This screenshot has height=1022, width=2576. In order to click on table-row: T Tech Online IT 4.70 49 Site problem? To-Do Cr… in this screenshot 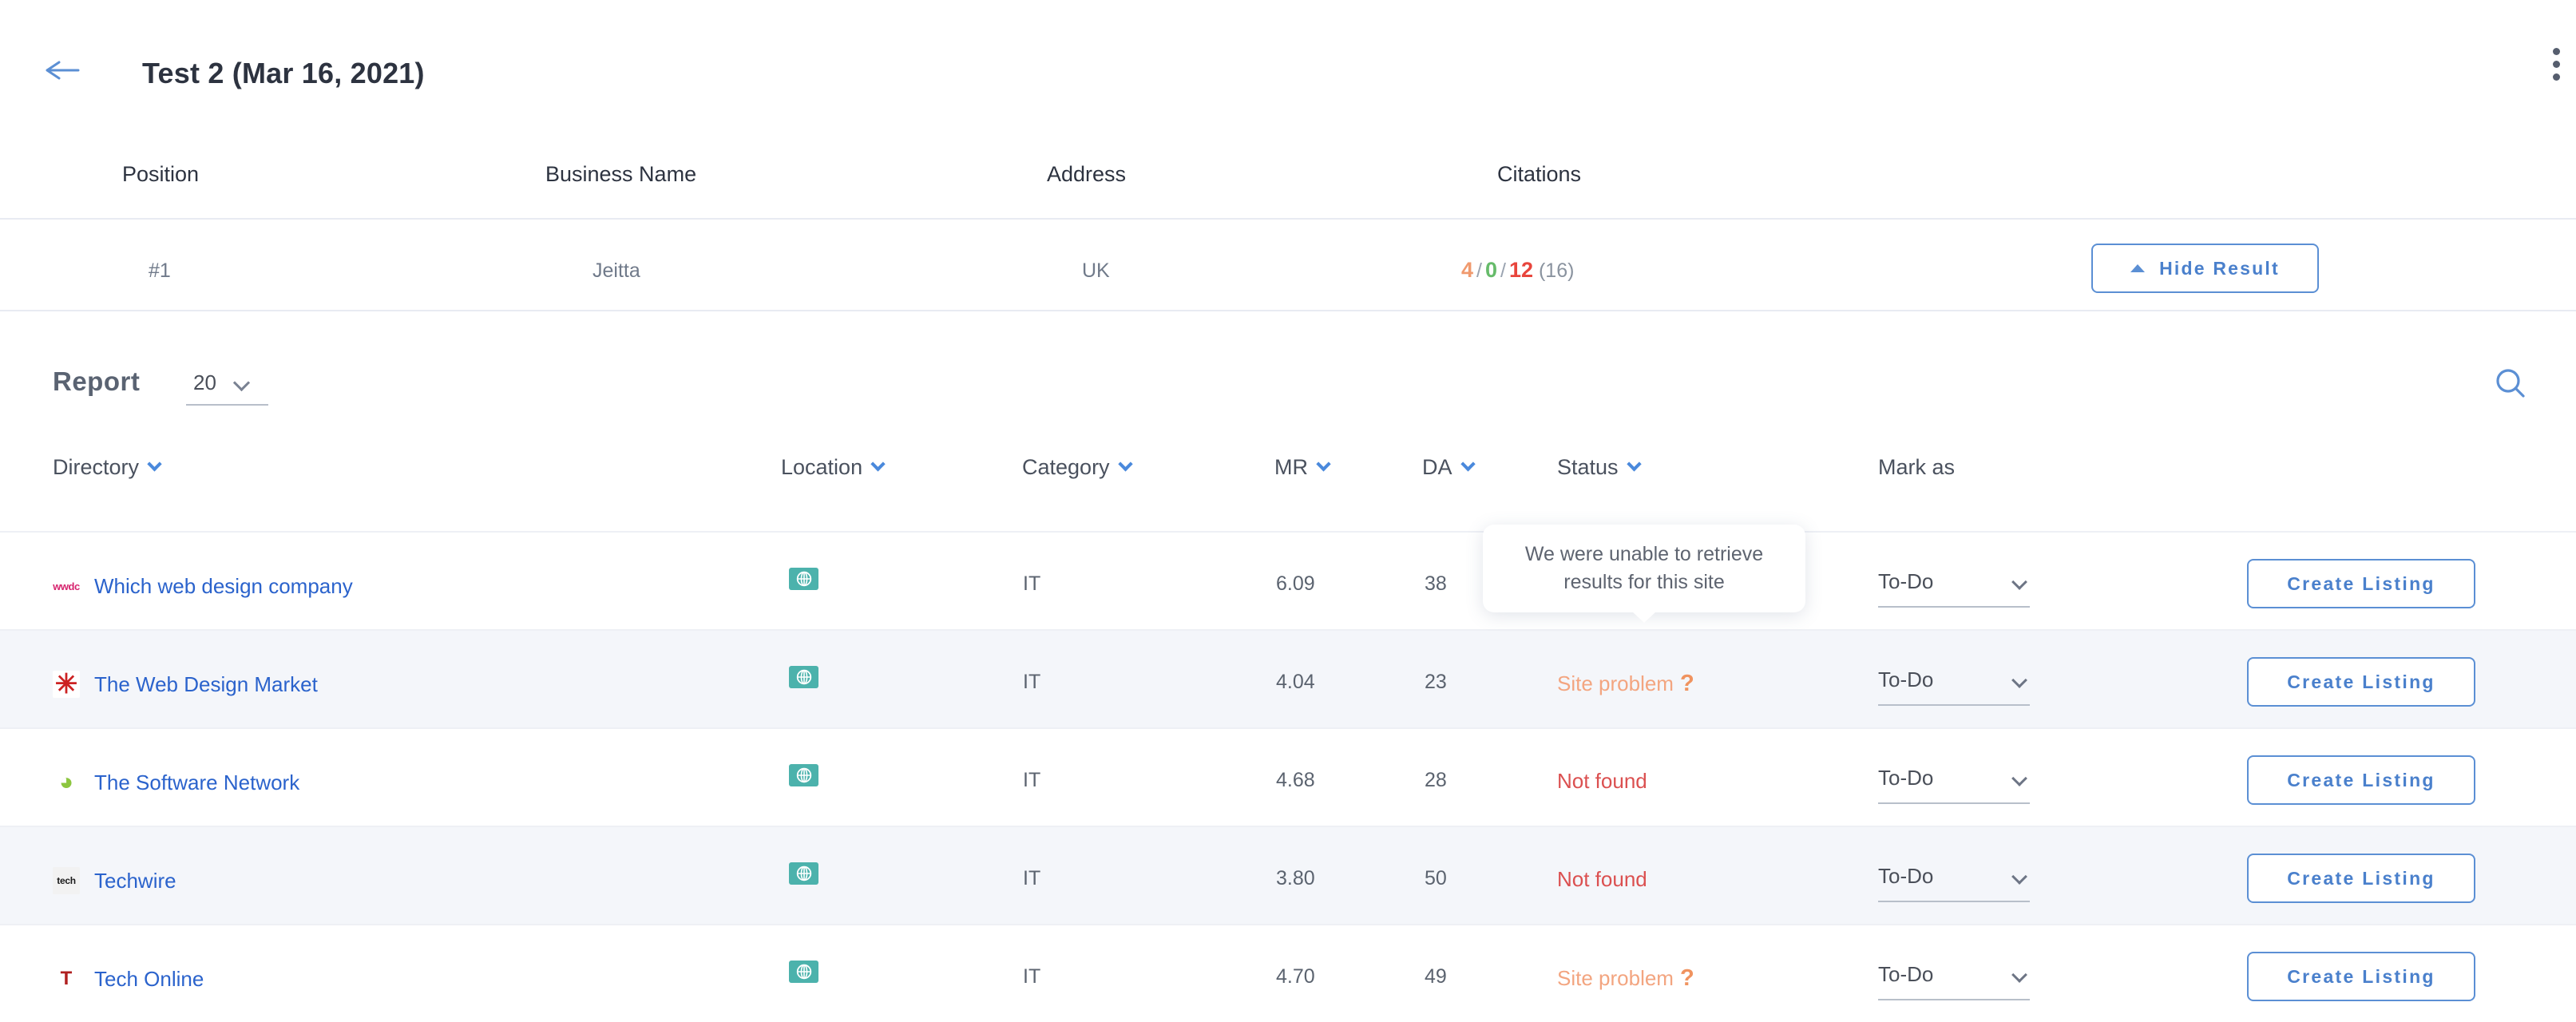, I will do `click(1288, 973)`.